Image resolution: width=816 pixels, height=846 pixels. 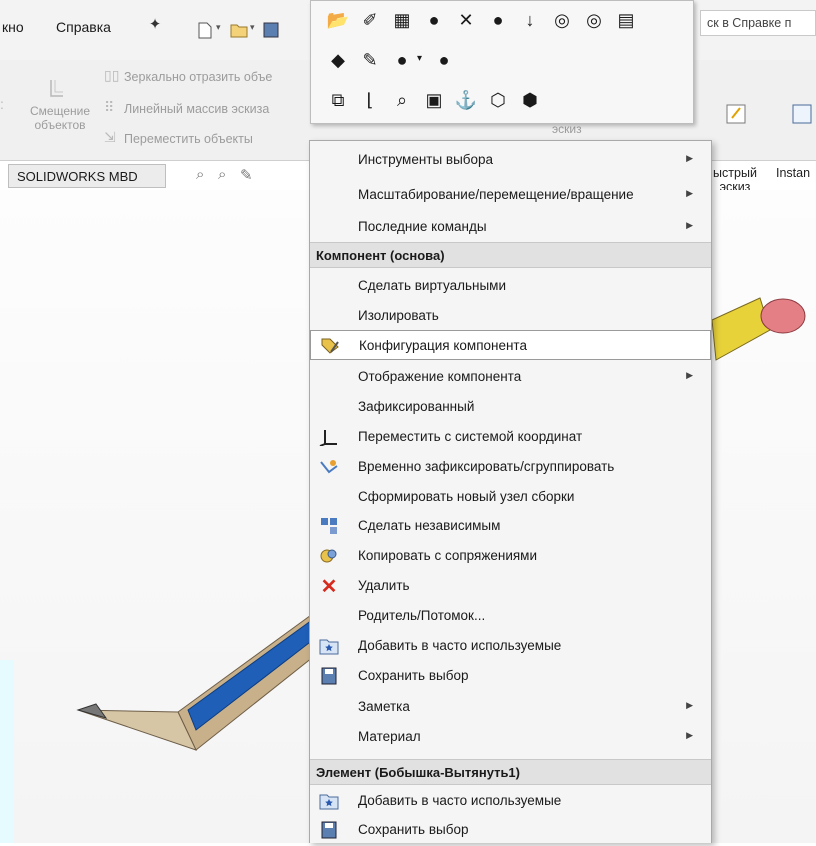 I want to click on menu-item-recent-commands: Последние команды ▶, so click(x=510, y=227).